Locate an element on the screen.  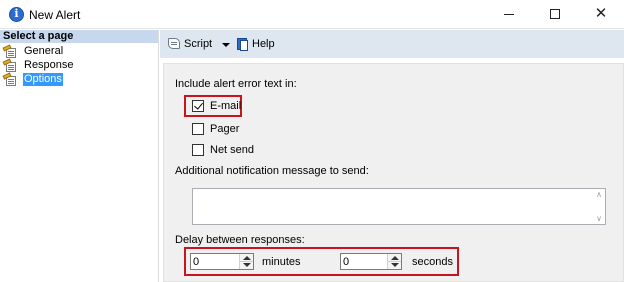
dropdown-arrow-icon is located at coordinates (226, 45).